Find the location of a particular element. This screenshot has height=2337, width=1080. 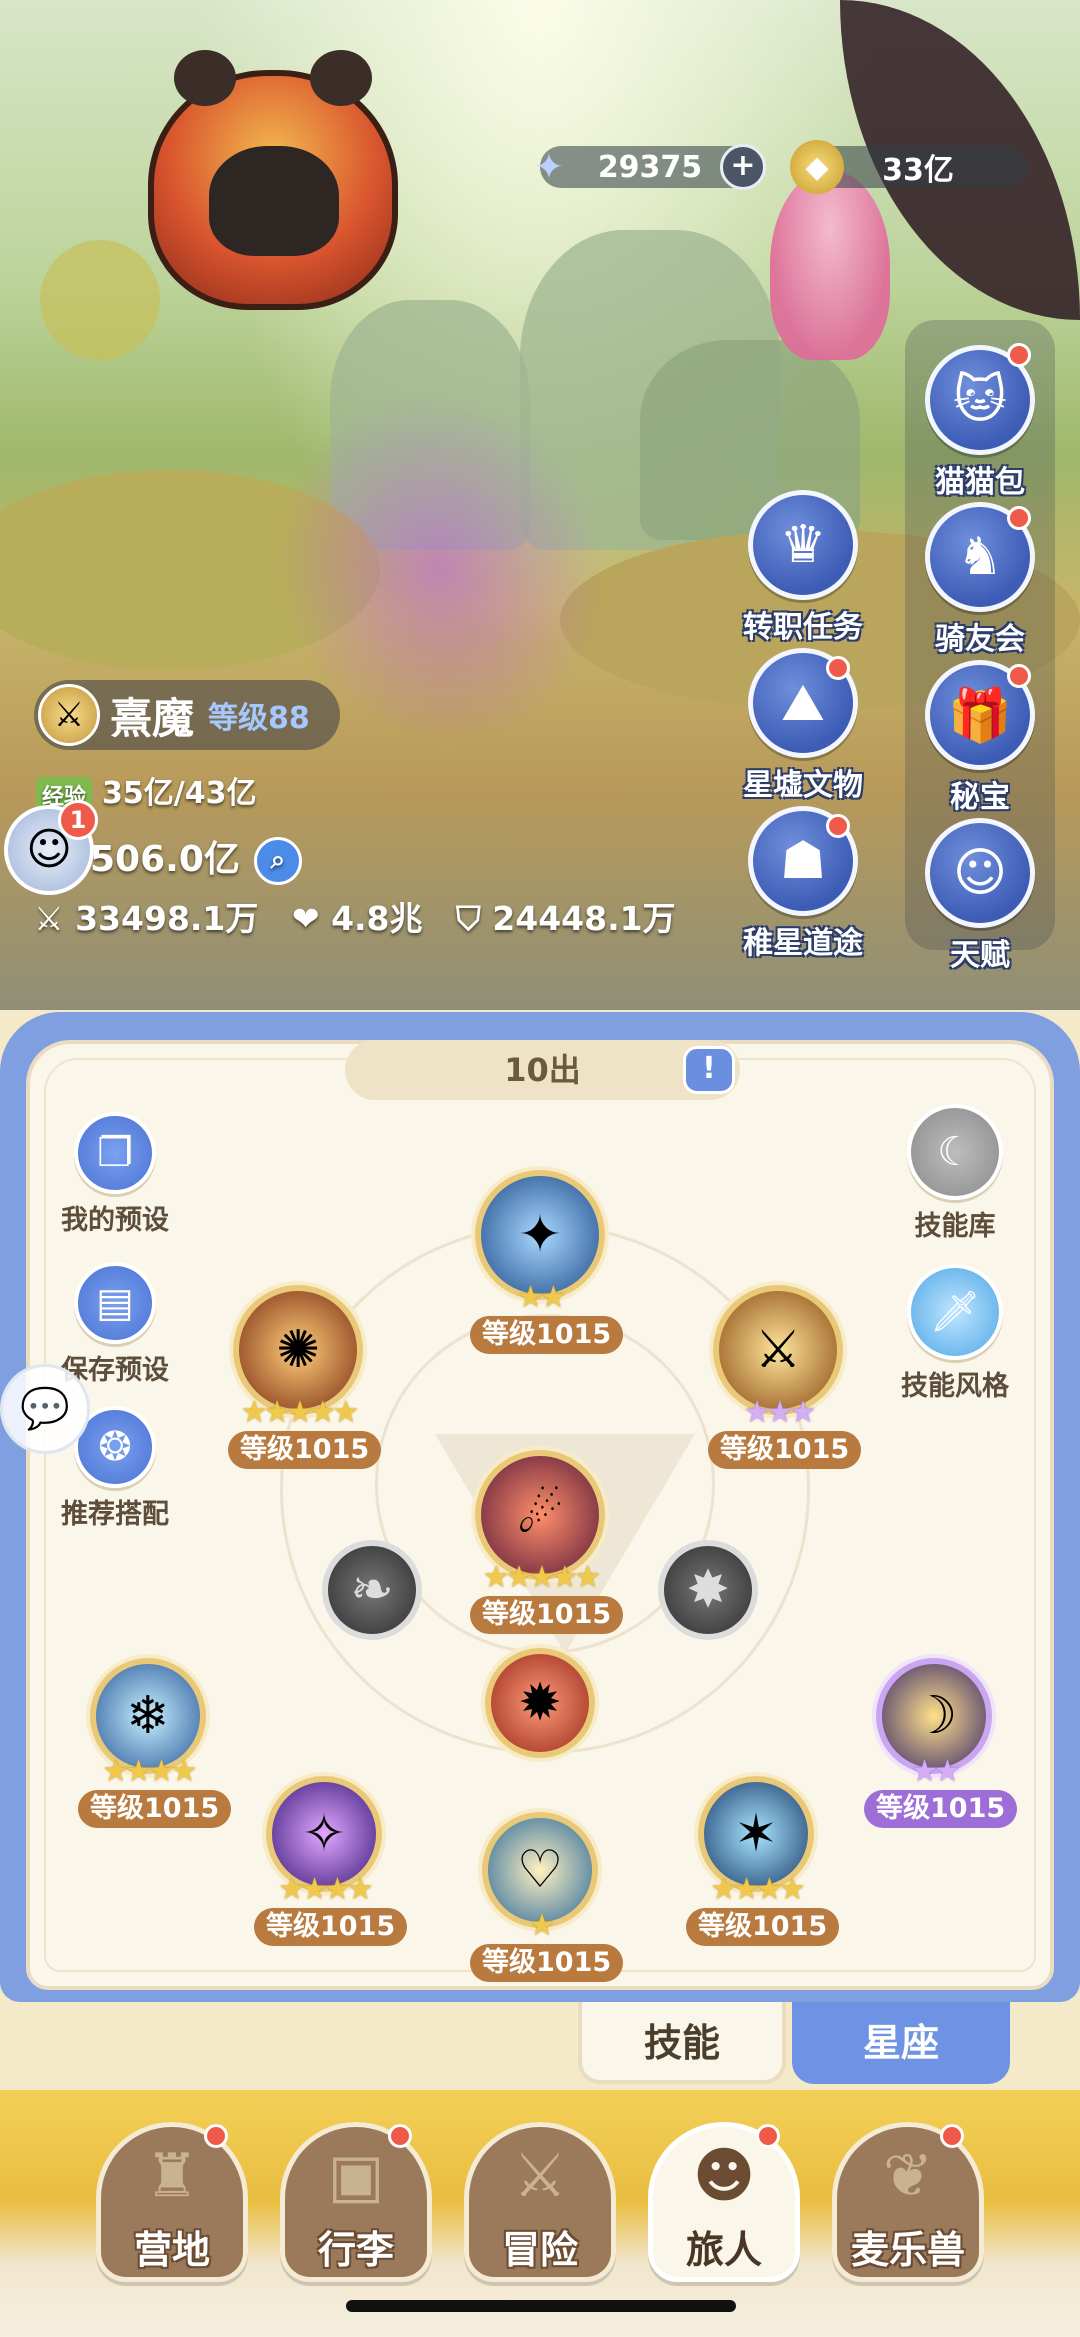

star-currency: ✦ 29375 + is located at coordinates (650, 167).